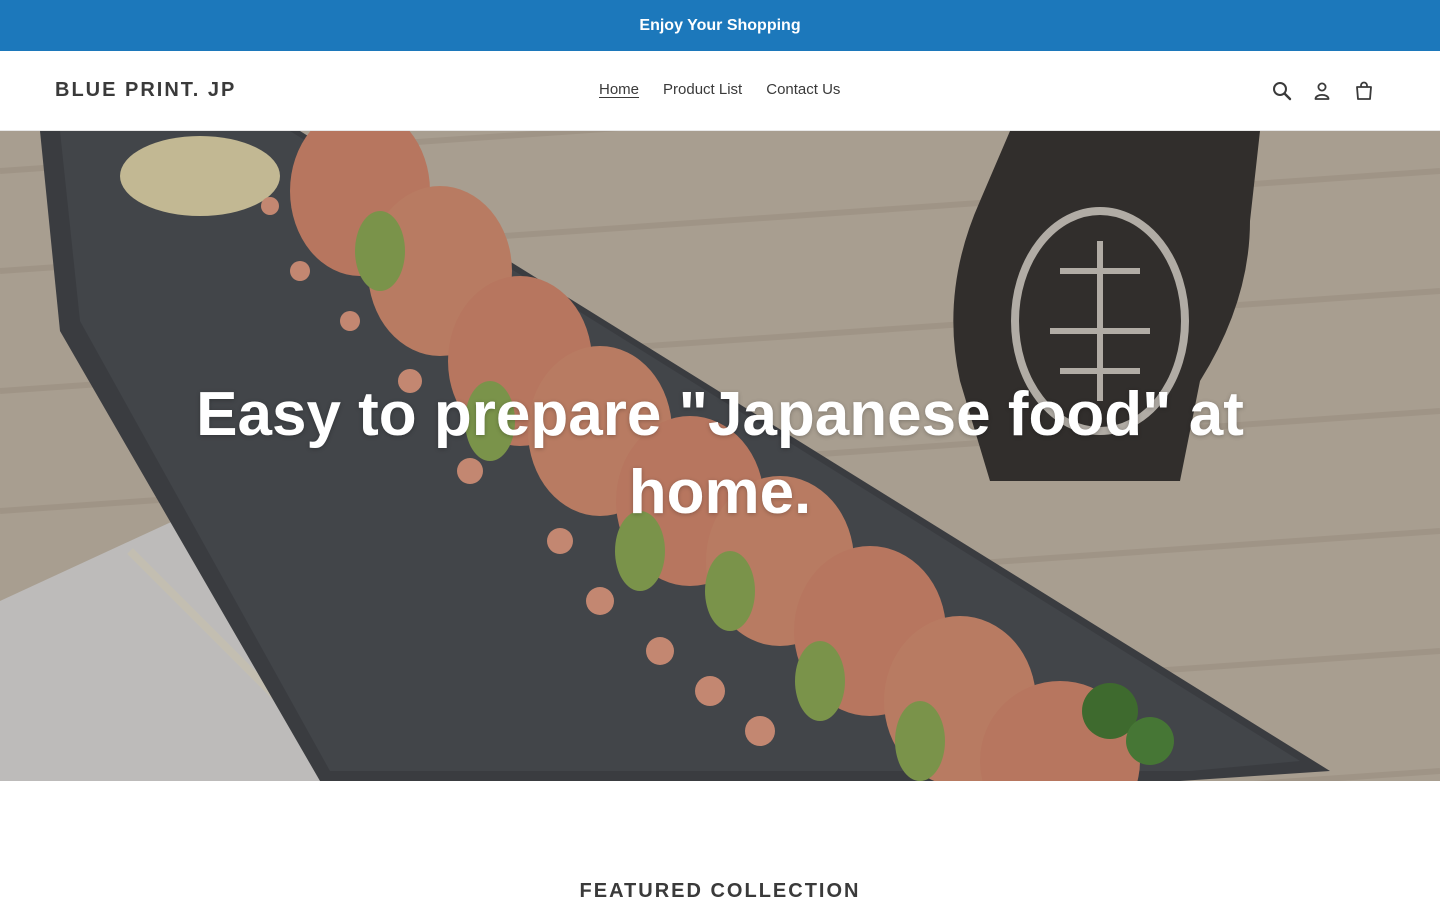 The width and height of the screenshot is (1440, 903). I want to click on cart-icon, so click(1364, 91).